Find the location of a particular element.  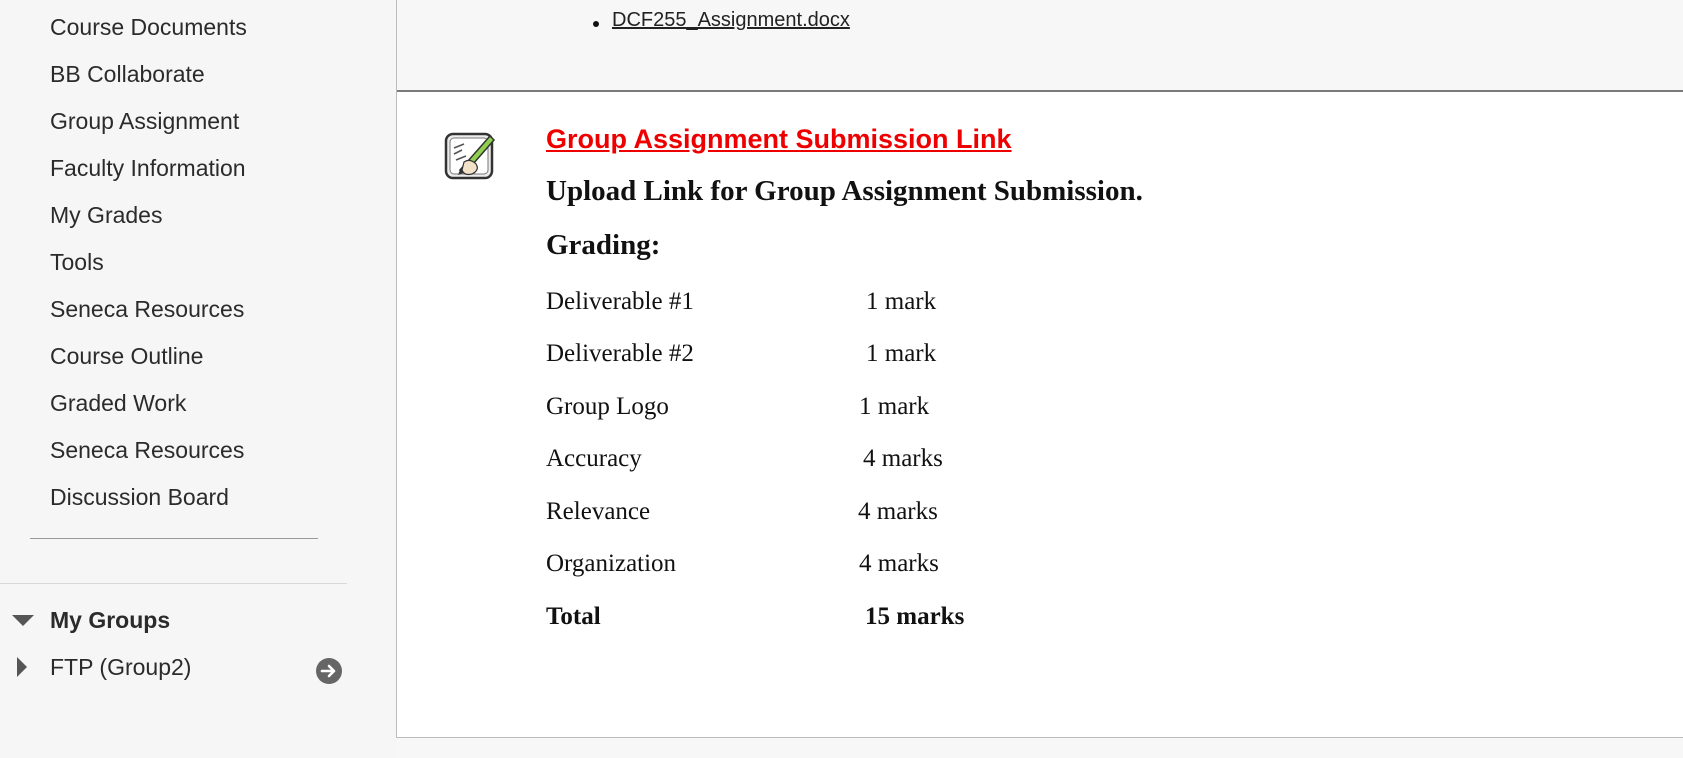

attachment-link: DCF255_Assignment.docx is located at coordinates (731, 20).